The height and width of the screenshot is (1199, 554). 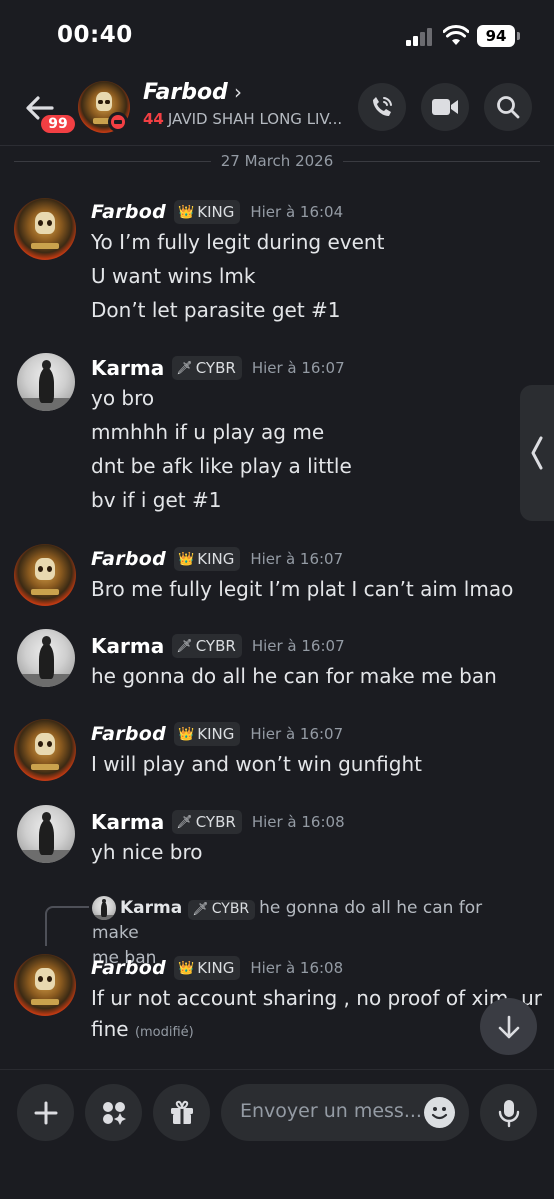 What do you see at coordinates (221, 466) in the screenshot?
I see `message-line: dnt be afk like play a little` at bounding box center [221, 466].